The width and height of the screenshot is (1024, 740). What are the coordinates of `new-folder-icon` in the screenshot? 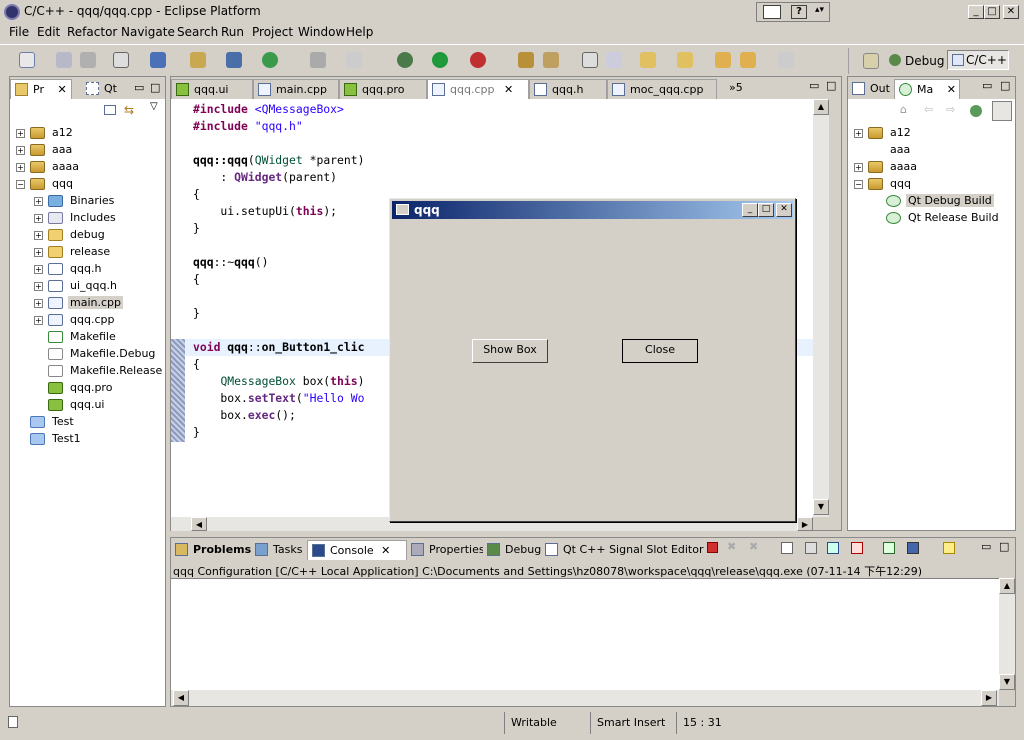 It's located at (198, 60).